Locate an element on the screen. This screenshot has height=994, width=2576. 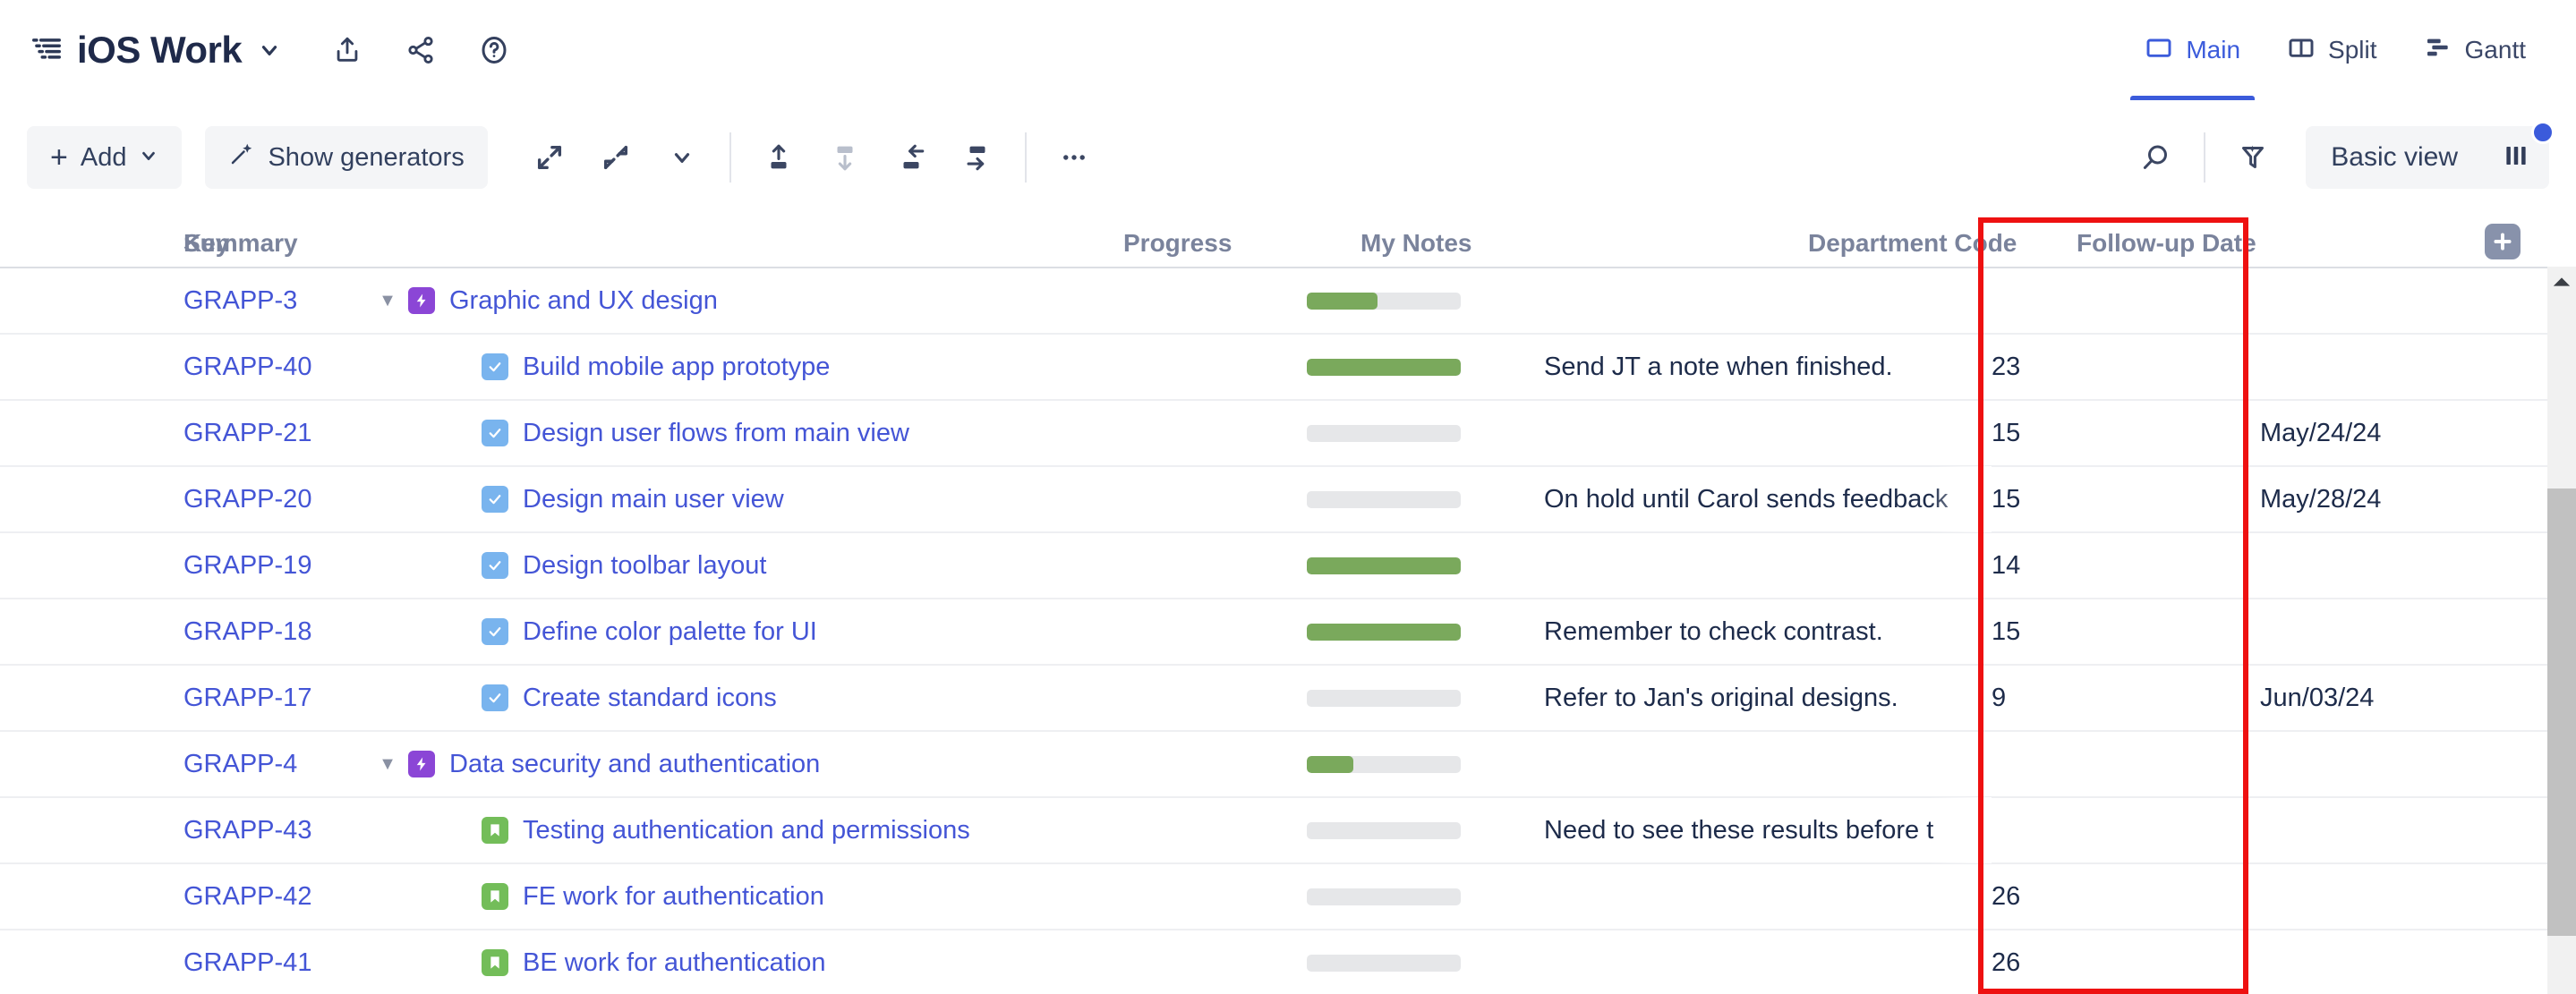
tab-main: Main is located at coordinates (2192, 50).